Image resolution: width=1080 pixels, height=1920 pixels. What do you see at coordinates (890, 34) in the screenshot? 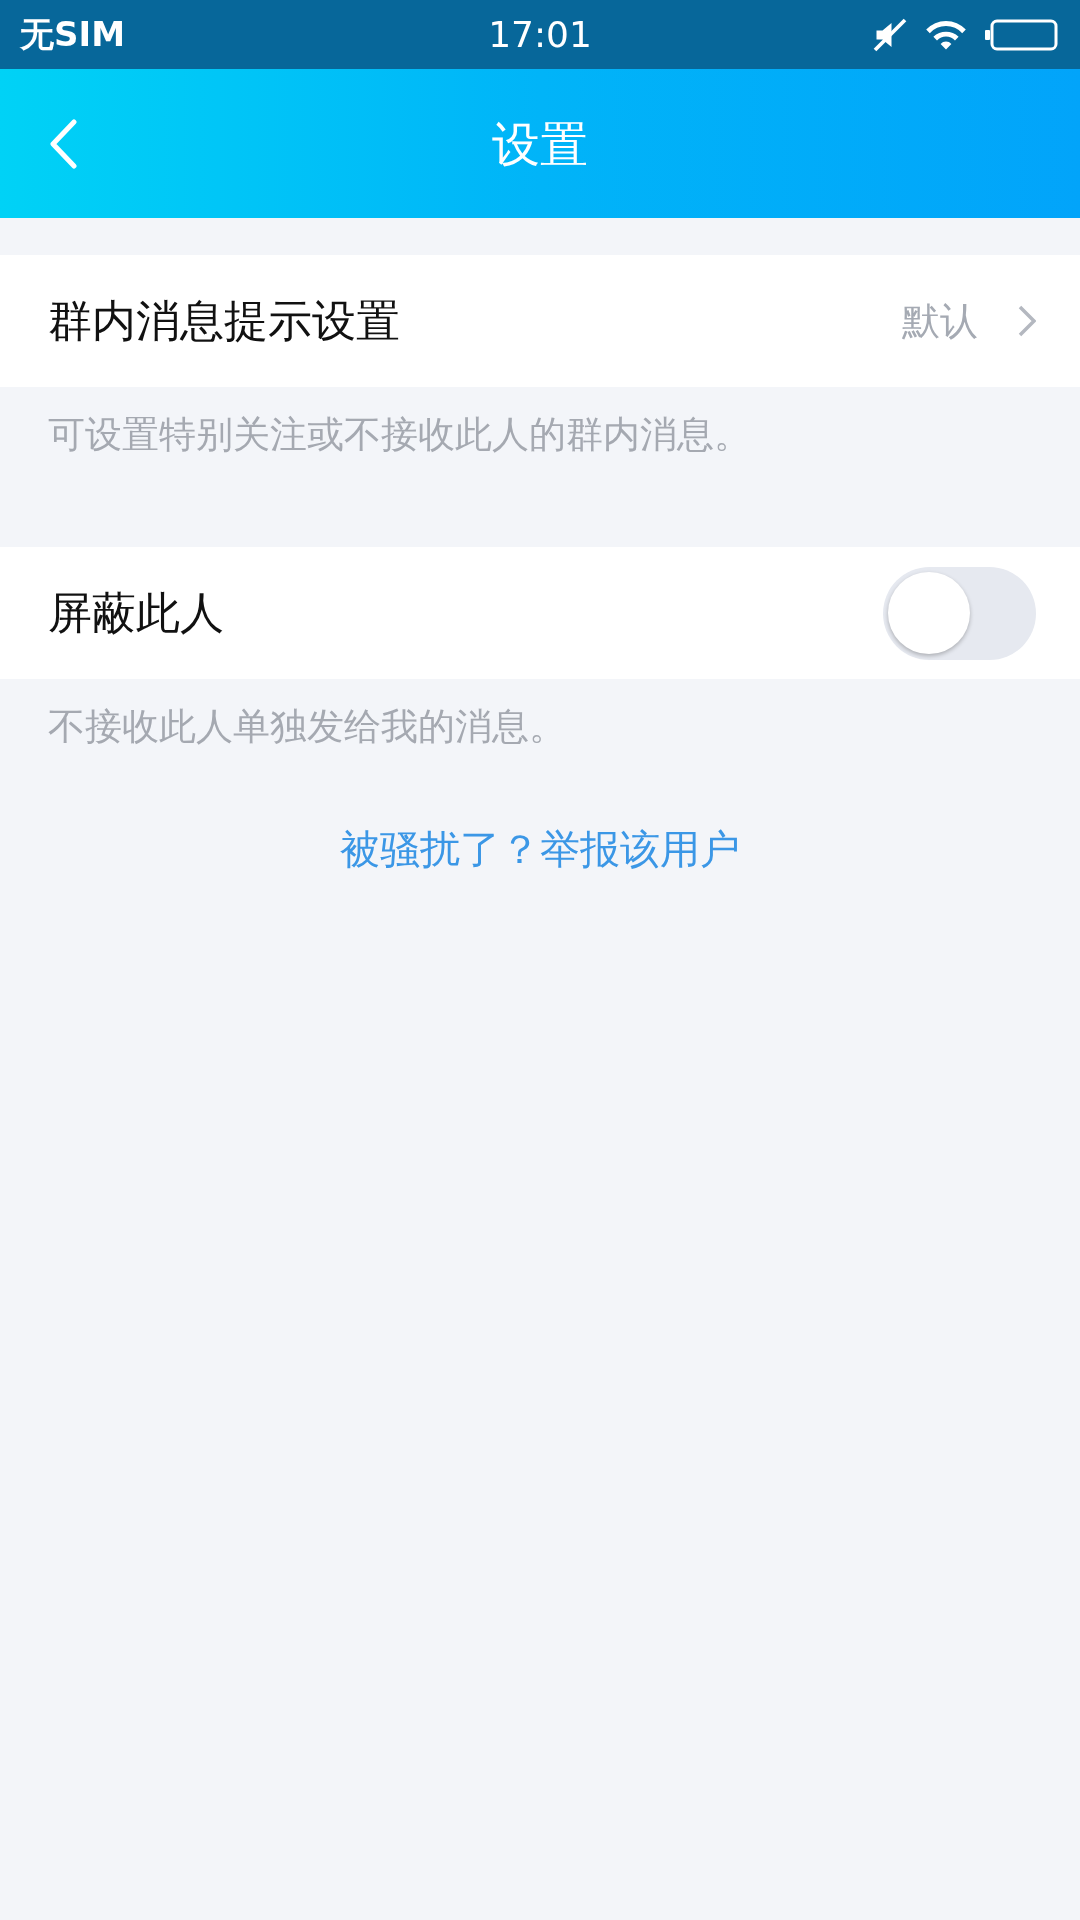
I see `muted-speaker-icon` at bounding box center [890, 34].